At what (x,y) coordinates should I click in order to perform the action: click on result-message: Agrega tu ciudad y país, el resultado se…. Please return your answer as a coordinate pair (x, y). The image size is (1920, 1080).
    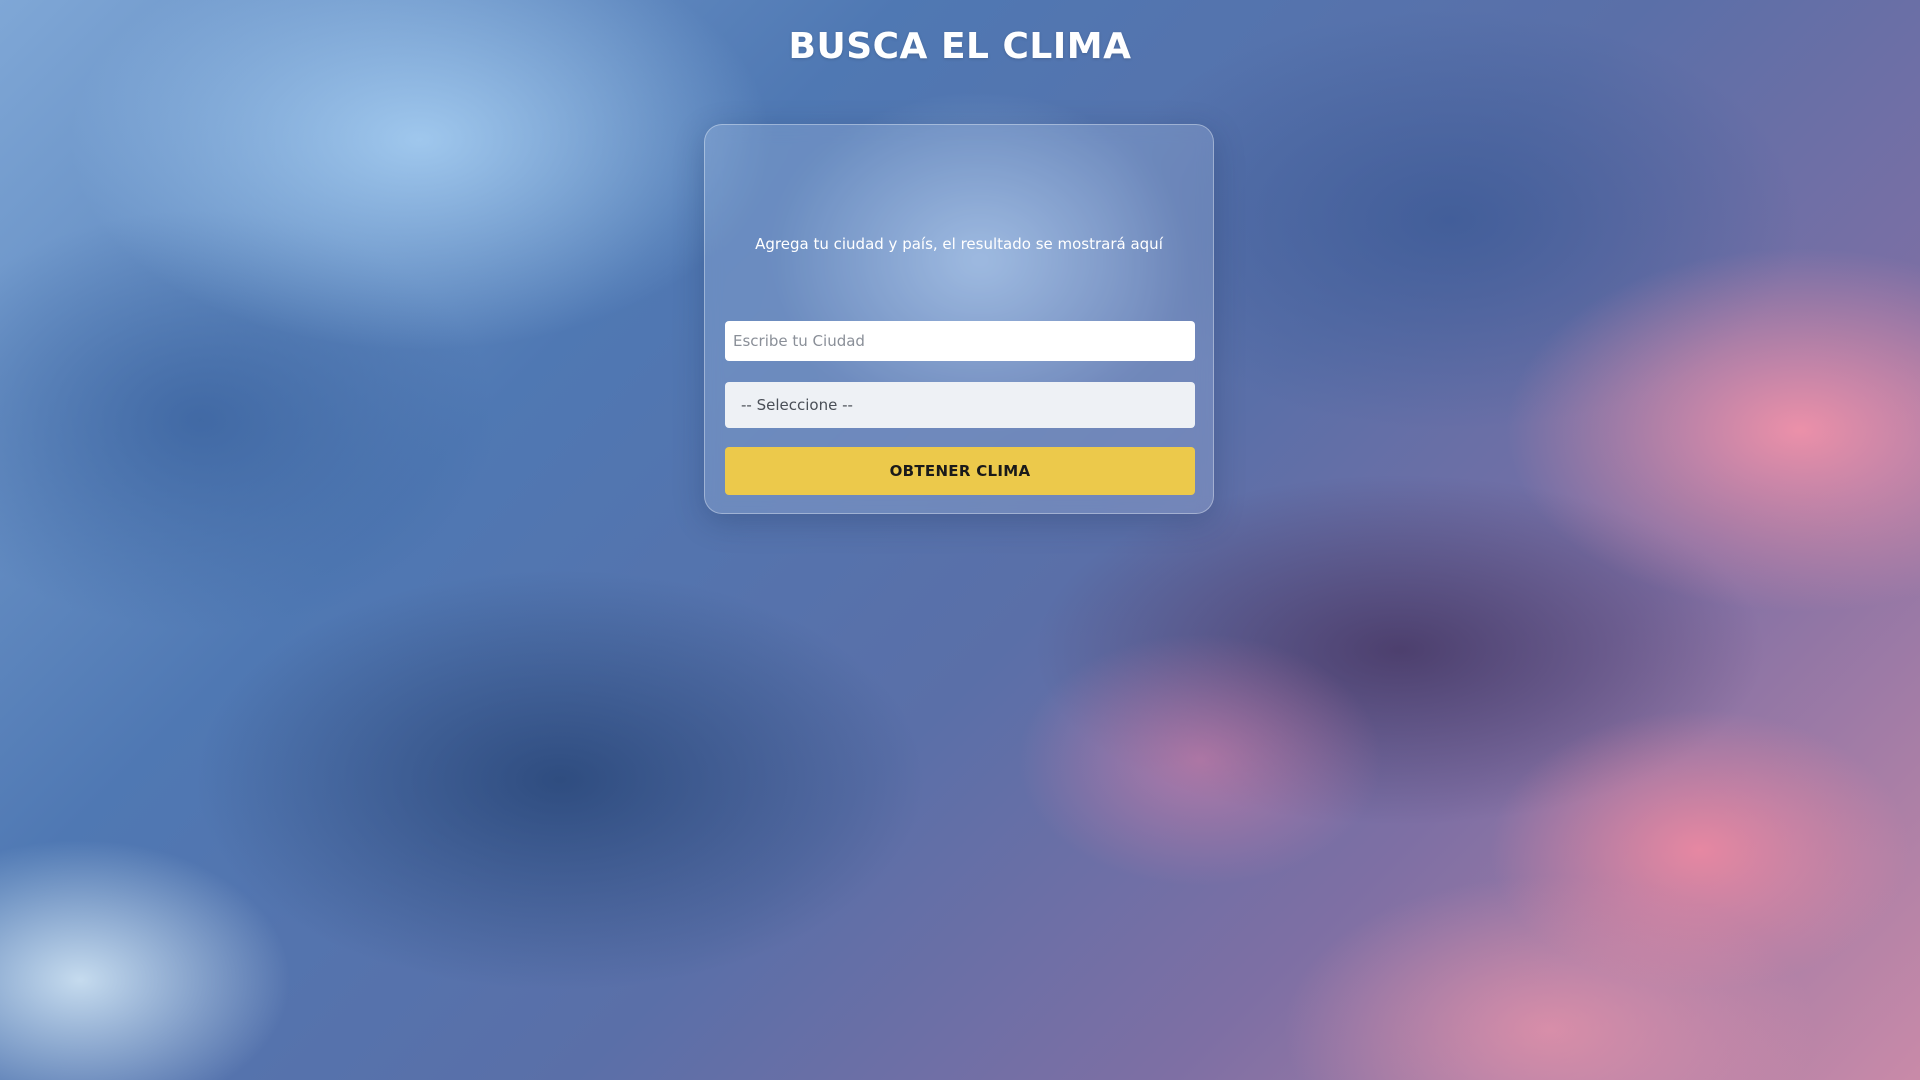
    Looking at the image, I should click on (959, 244).